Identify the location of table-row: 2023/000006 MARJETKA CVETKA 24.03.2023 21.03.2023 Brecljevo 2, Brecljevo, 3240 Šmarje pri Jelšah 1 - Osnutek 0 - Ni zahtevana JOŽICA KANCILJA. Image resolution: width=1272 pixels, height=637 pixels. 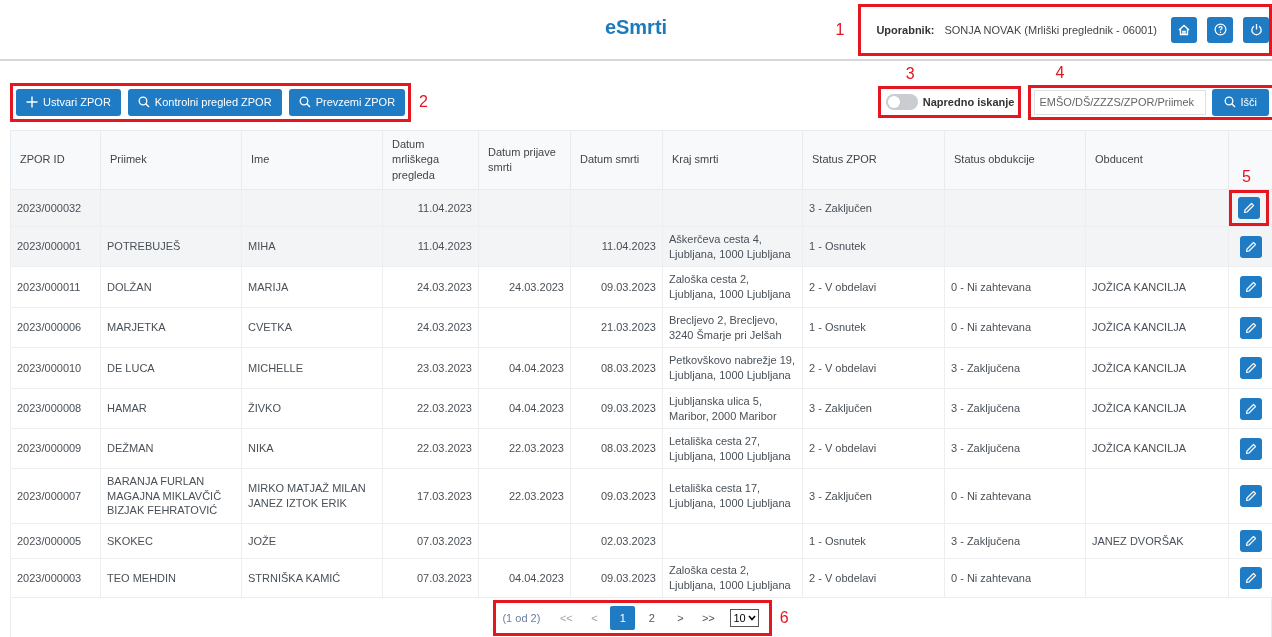
(641, 327).